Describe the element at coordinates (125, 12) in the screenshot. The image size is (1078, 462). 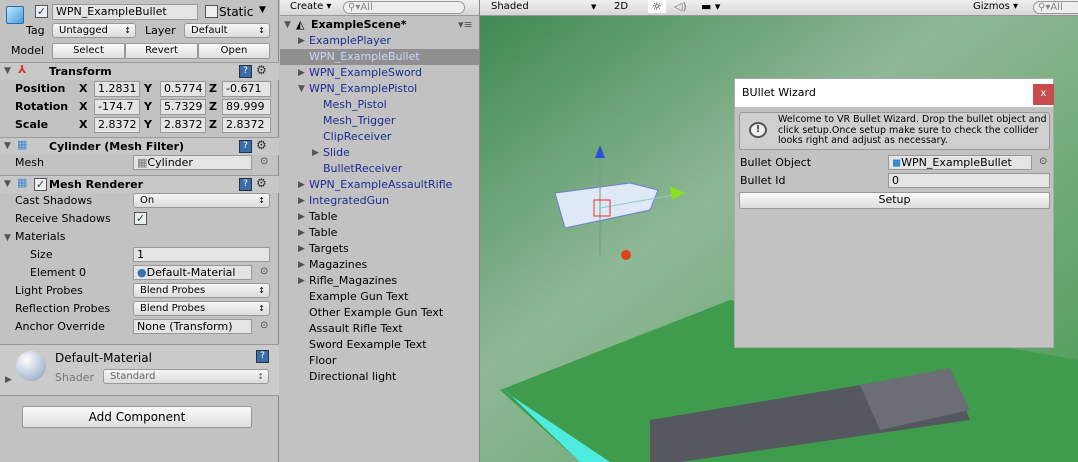
I see `object-name-input: WPN_ExampleBullet` at that location.